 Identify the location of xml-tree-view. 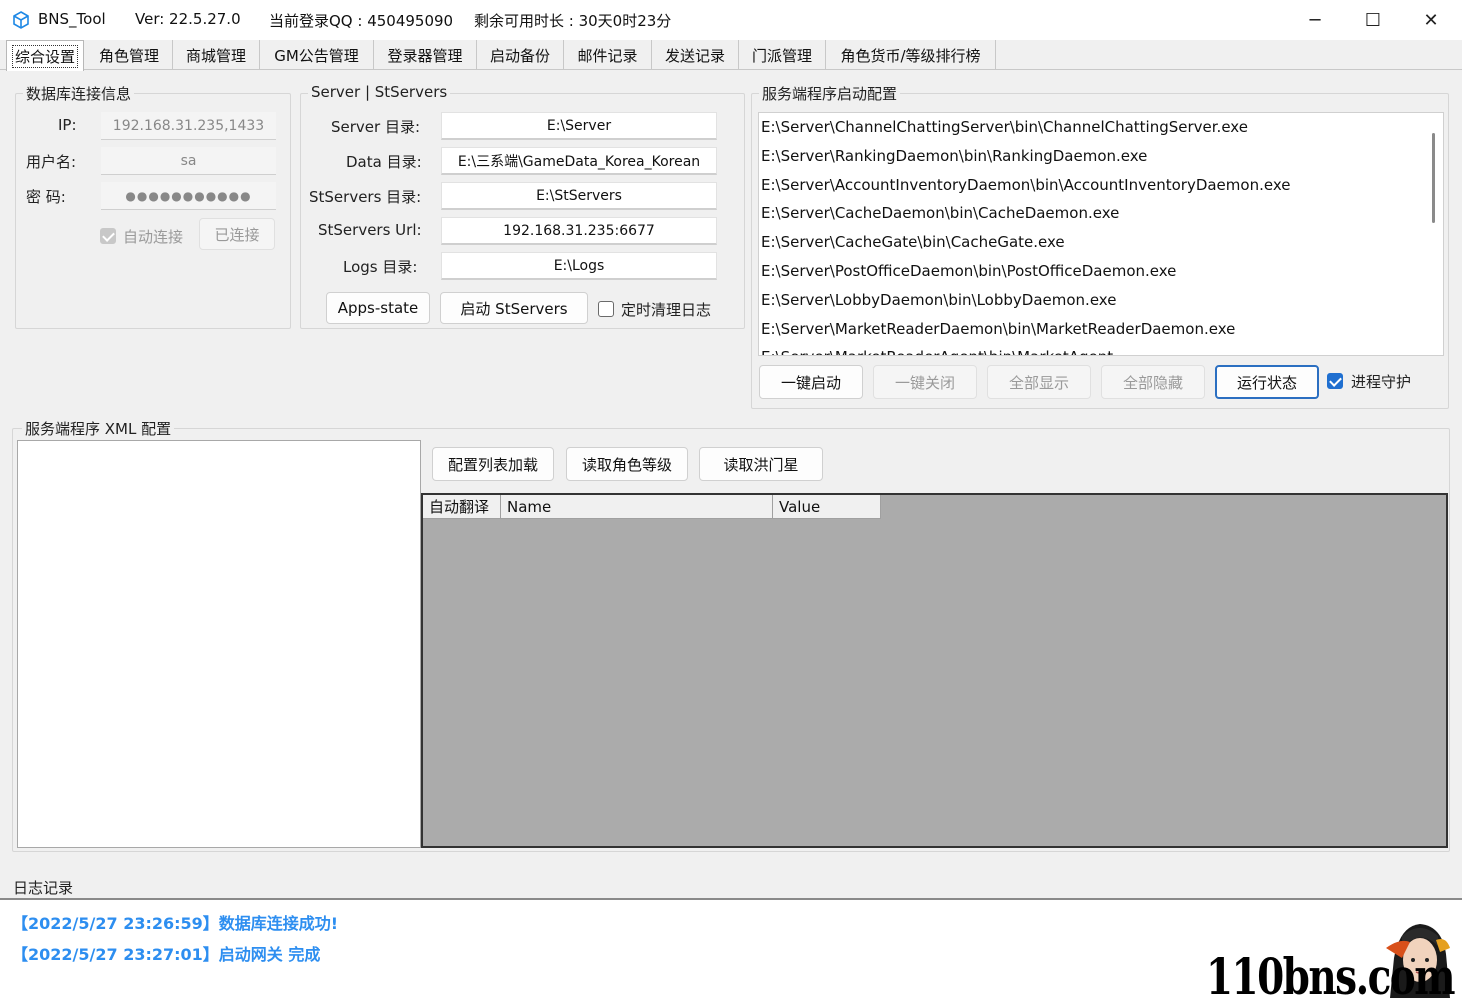
(219, 644).